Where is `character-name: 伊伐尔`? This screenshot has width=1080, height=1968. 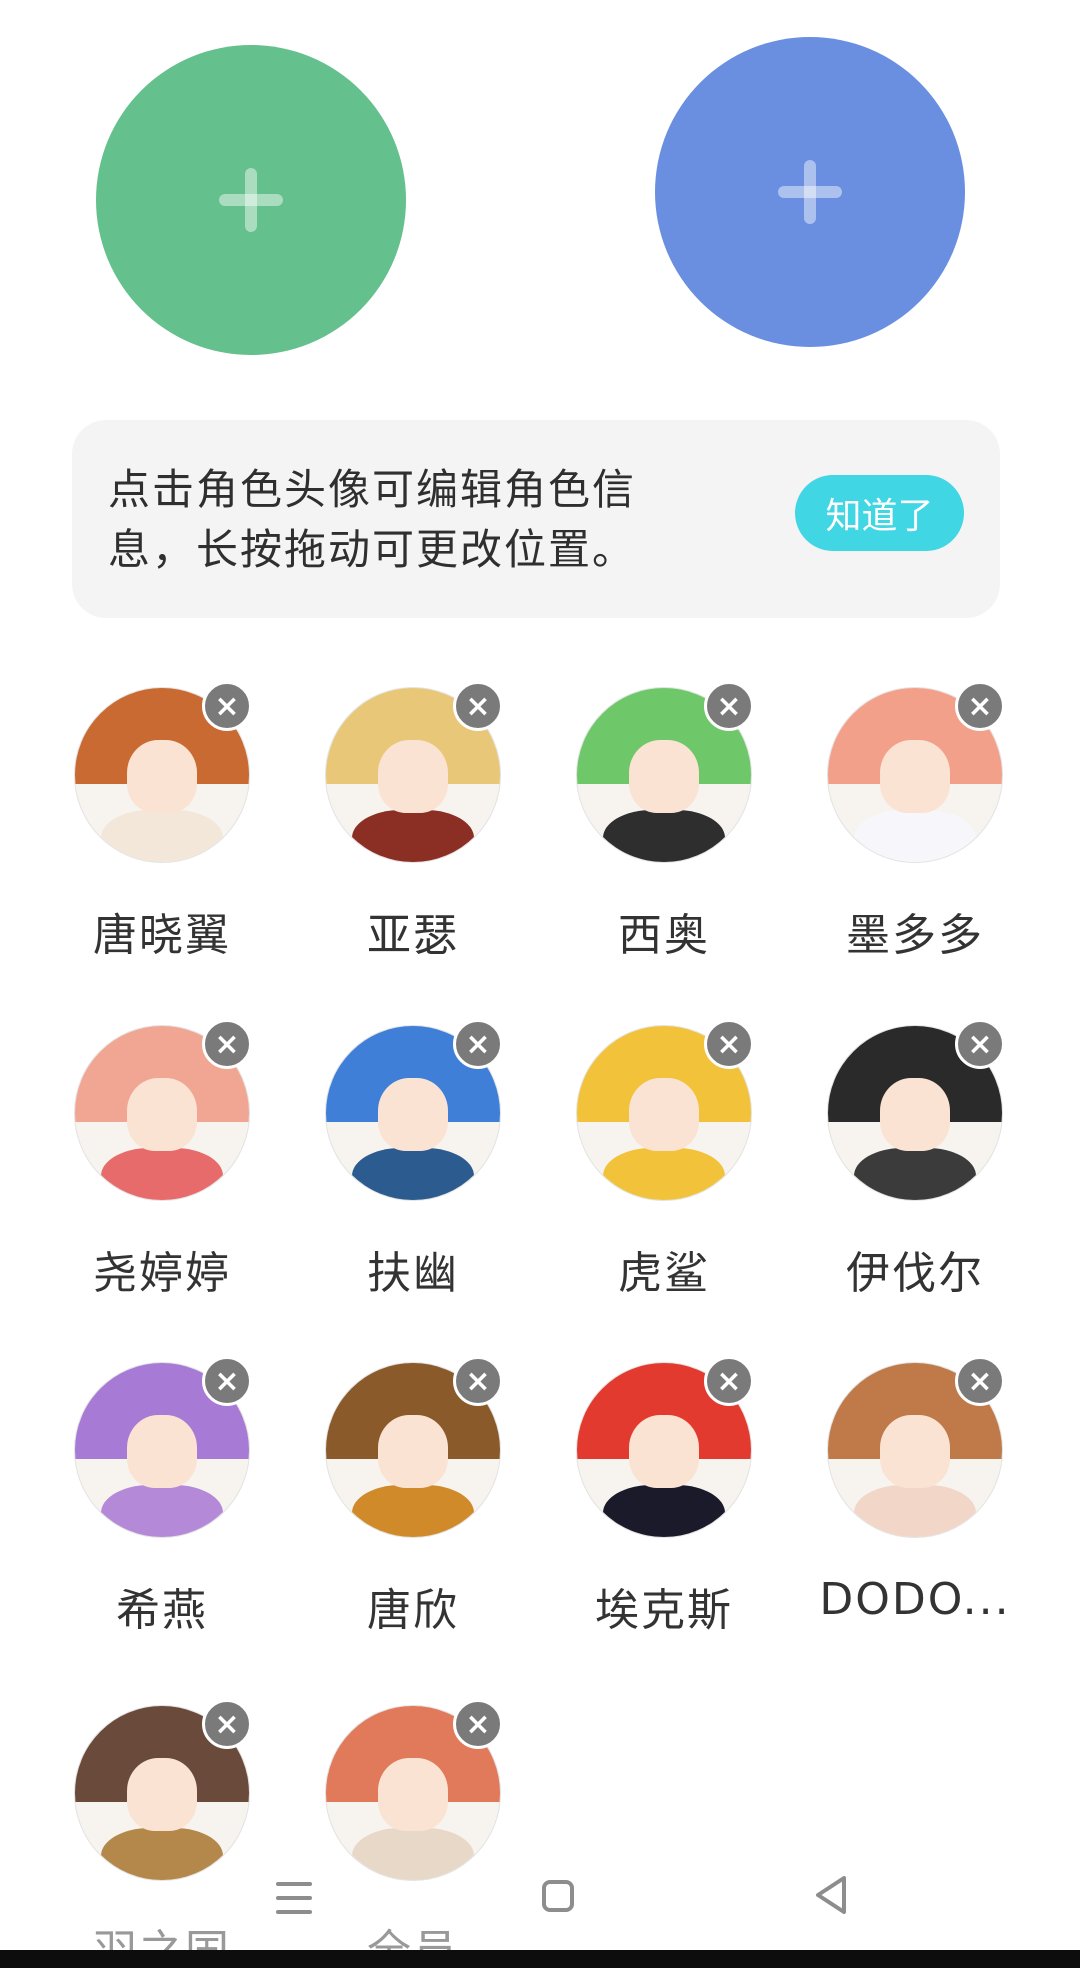
character-name: 伊伐尔 is located at coordinates (915, 1273).